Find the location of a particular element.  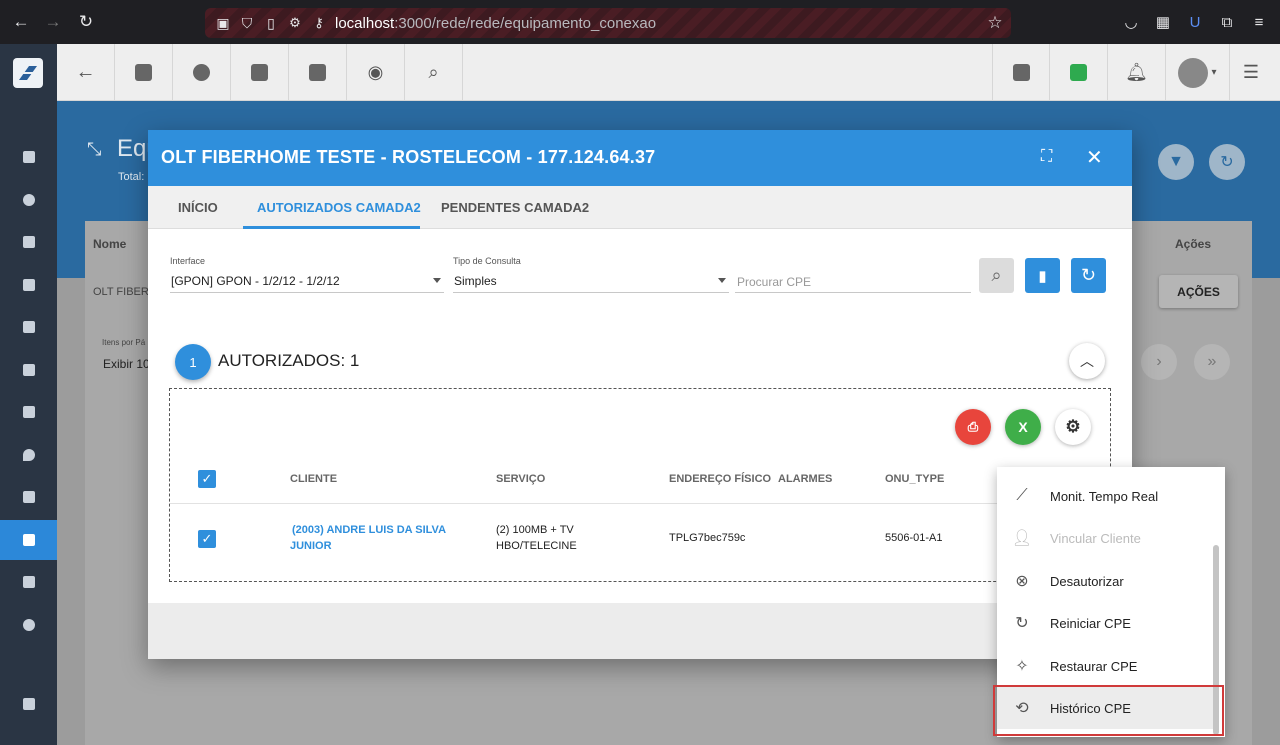

header-servico: SERVIÇO is located at coordinates (520, 479).